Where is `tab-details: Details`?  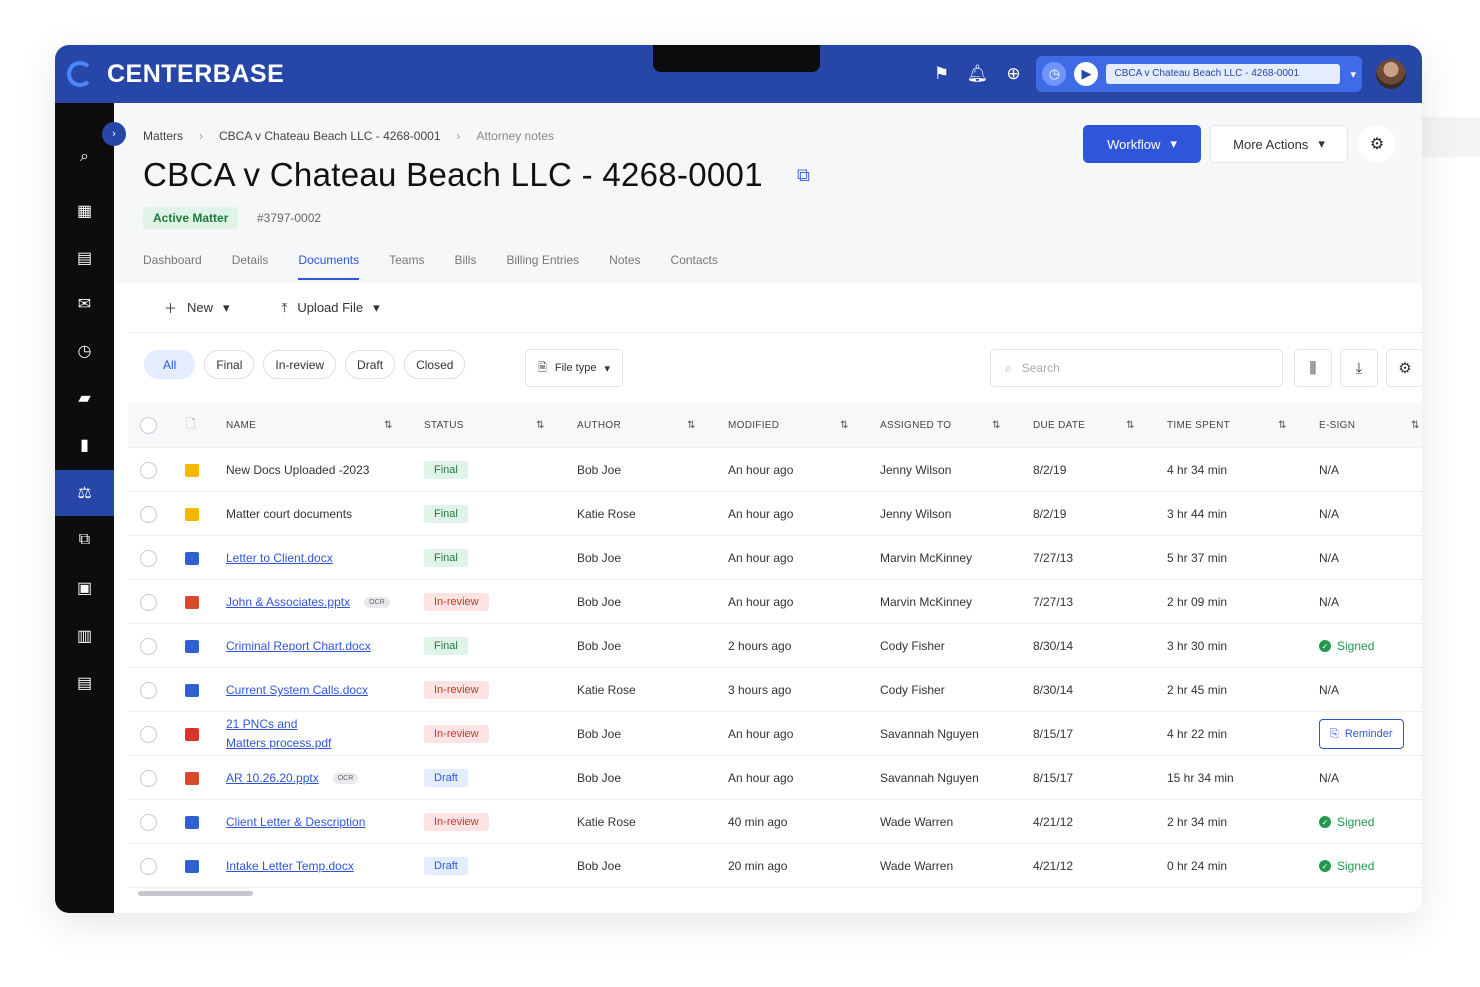 tab-details: Details is located at coordinates (250, 266).